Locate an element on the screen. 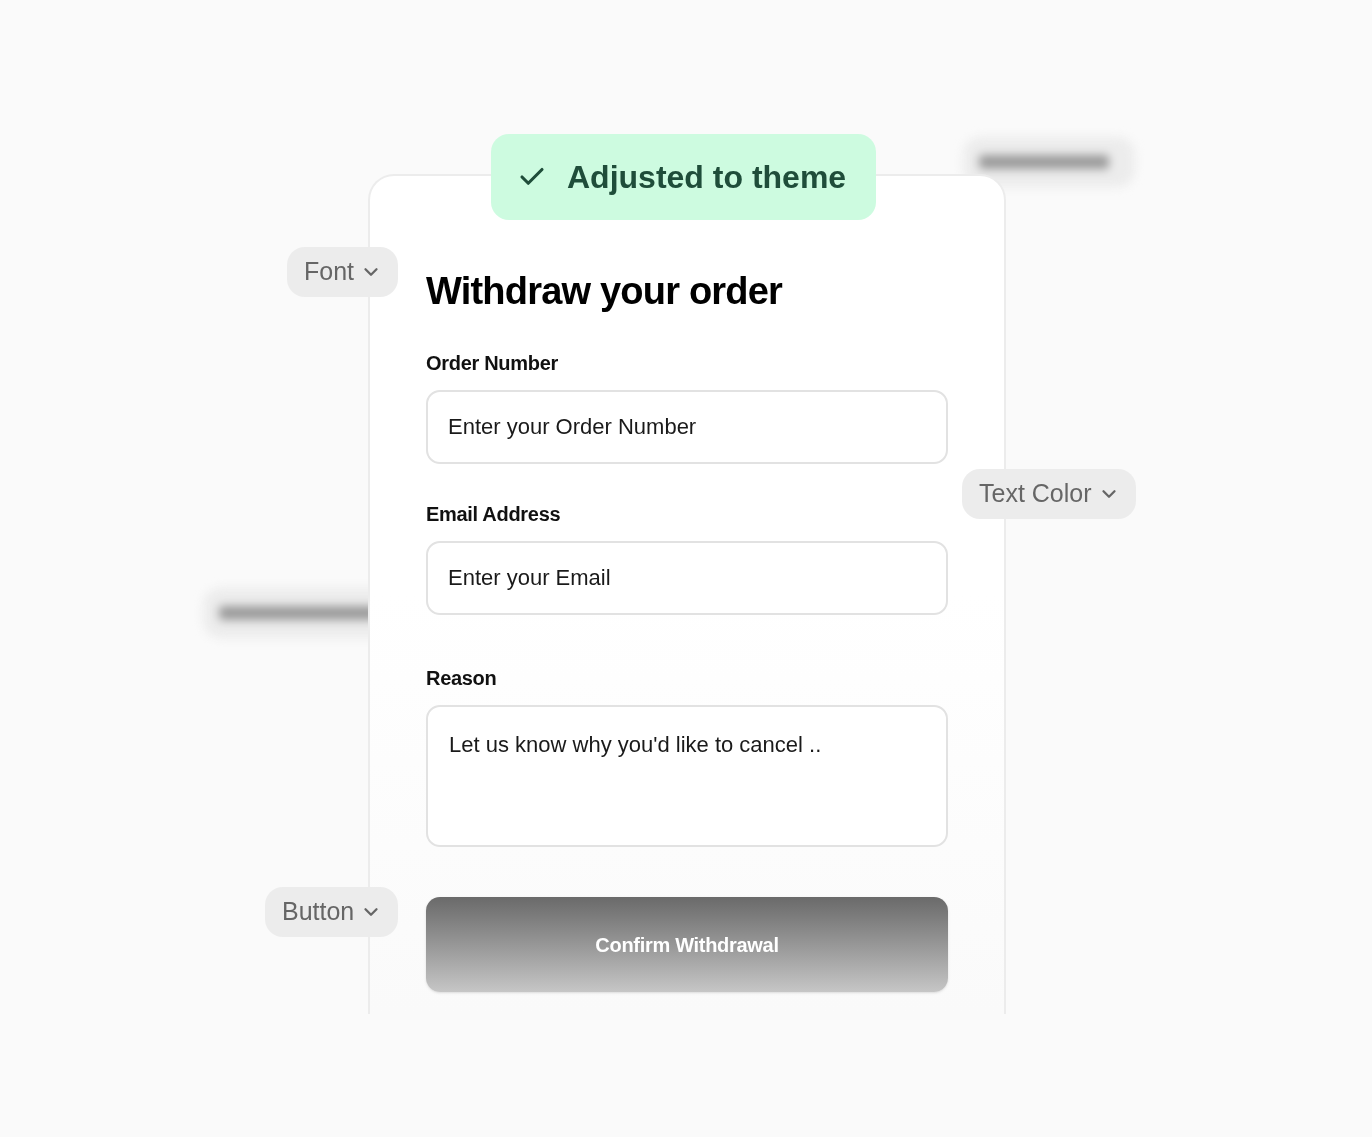 This screenshot has width=1372, height=1137. form-title: Withdraw your order is located at coordinates (605, 291).